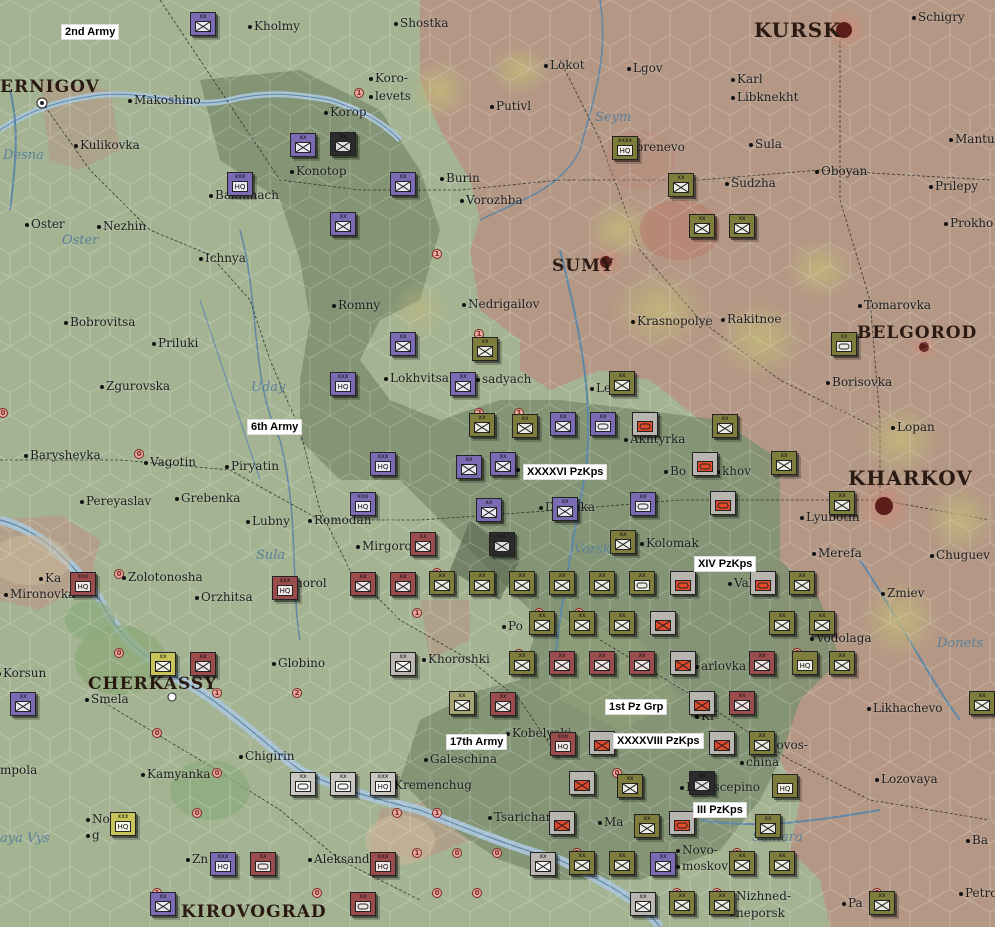 This screenshot has width=995, height=927. Describe the element at coordinates (625, 148) in the screenshot. I see `german-army-hq: xxxx HQ` at that location.